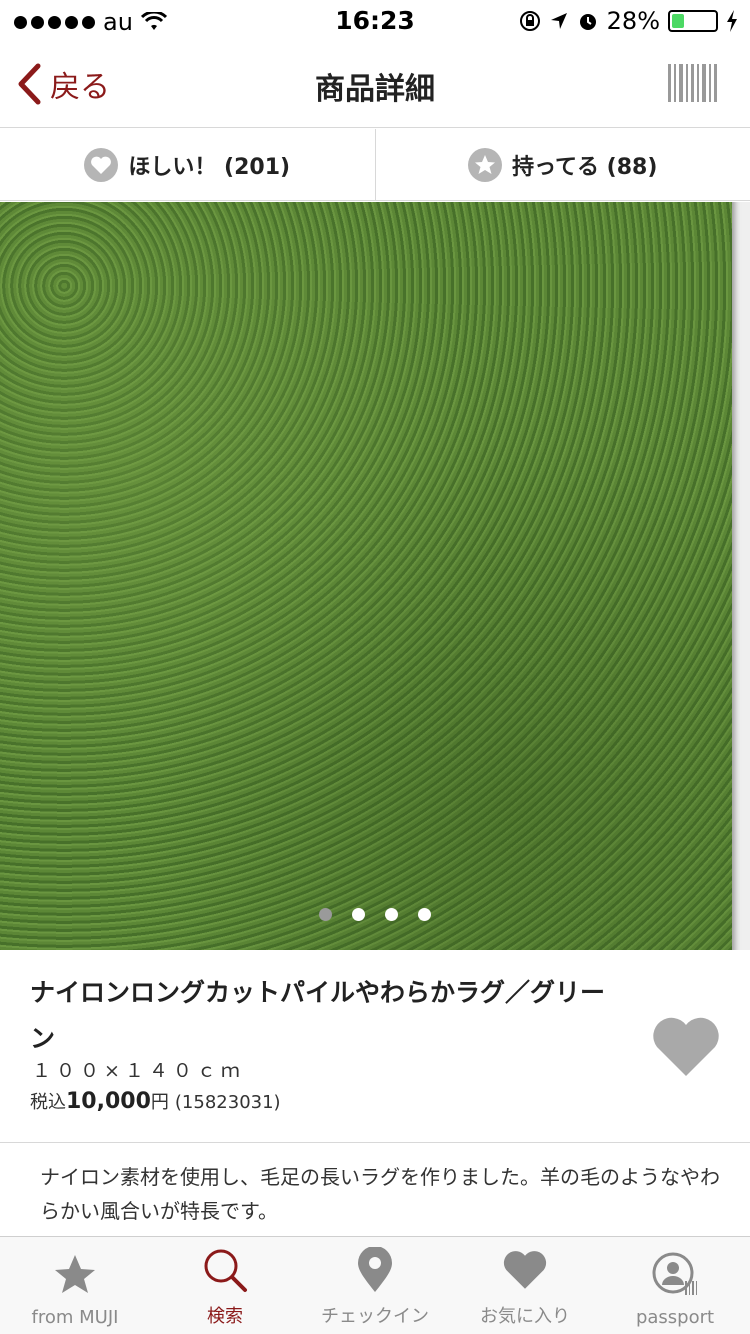 This screenshot has width=750, height=1334. I want to click on tab-label: チェックイン, so click(375, 1316).